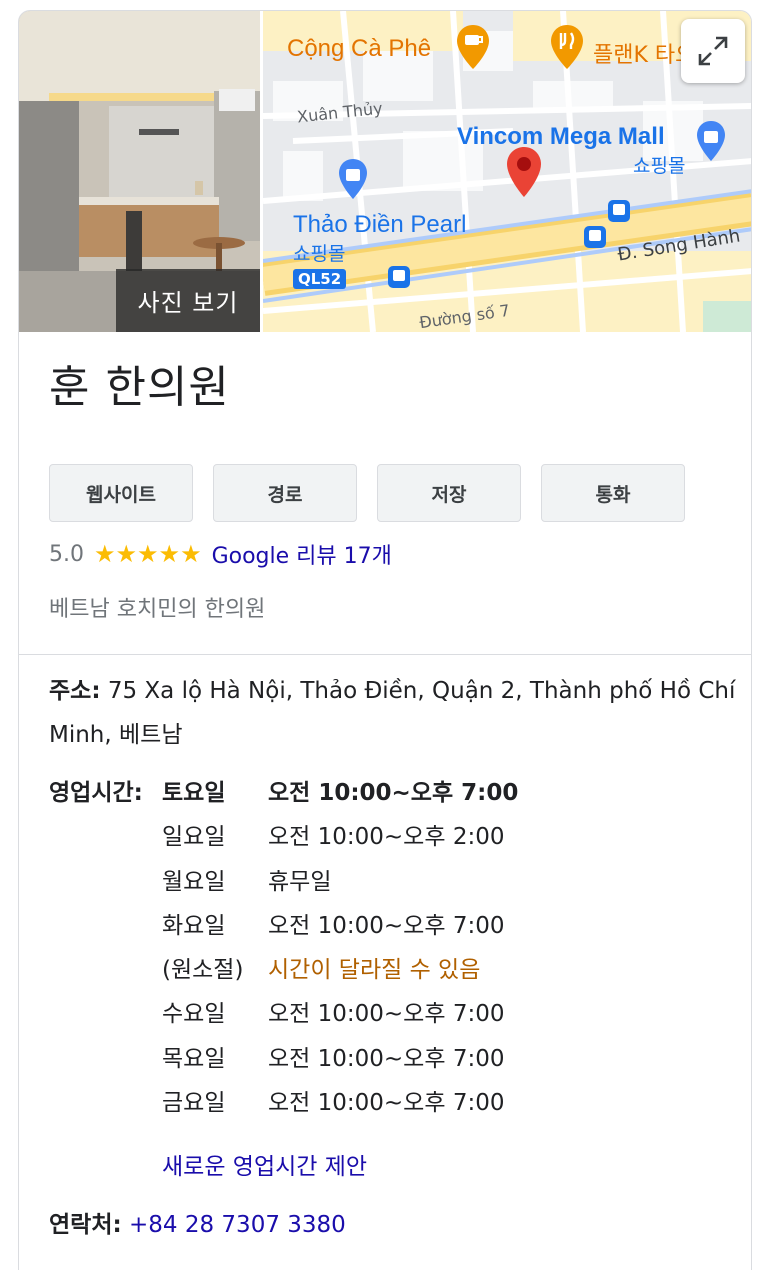 The width and height of the screenshot is (770, 1270). What do you see at coordinates (319, 254) in the screenshot?
I see `map-label-thao-dien-sub: 쇼핑몰` at bounding box center [319, 254].